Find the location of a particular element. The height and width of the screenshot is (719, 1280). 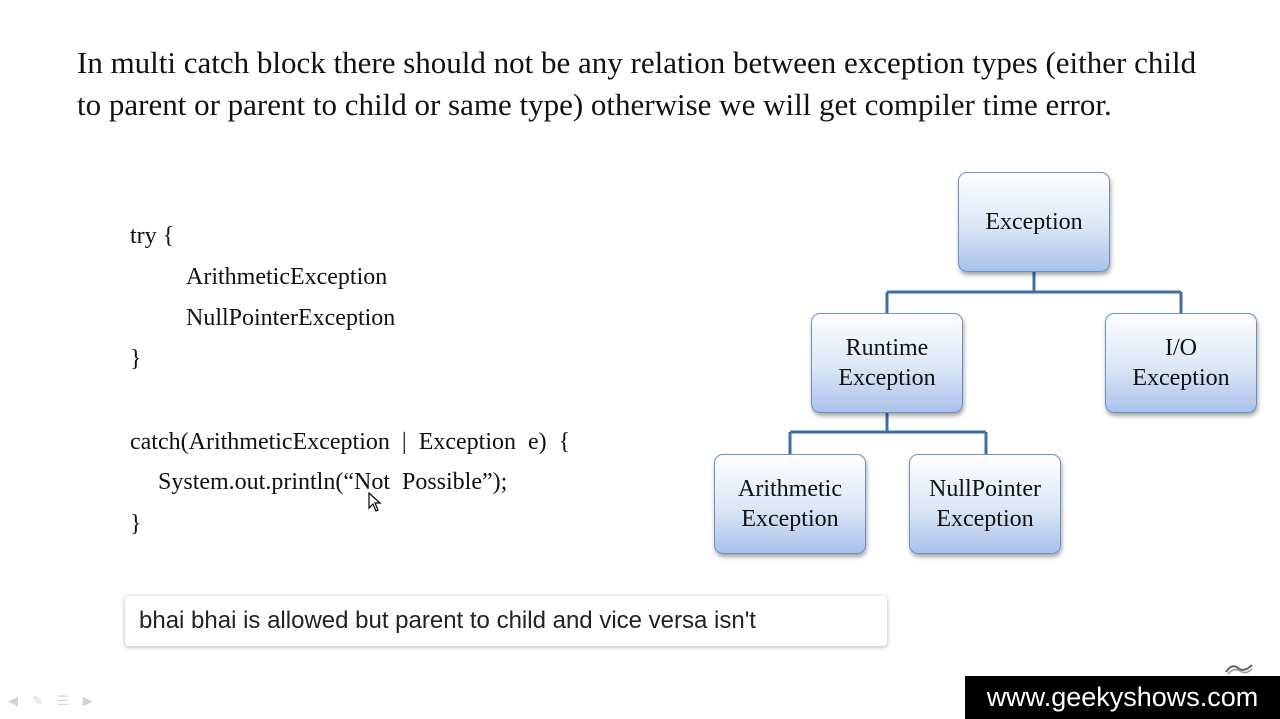

menu-icon: ☰ is located at coordinates (63, 701).